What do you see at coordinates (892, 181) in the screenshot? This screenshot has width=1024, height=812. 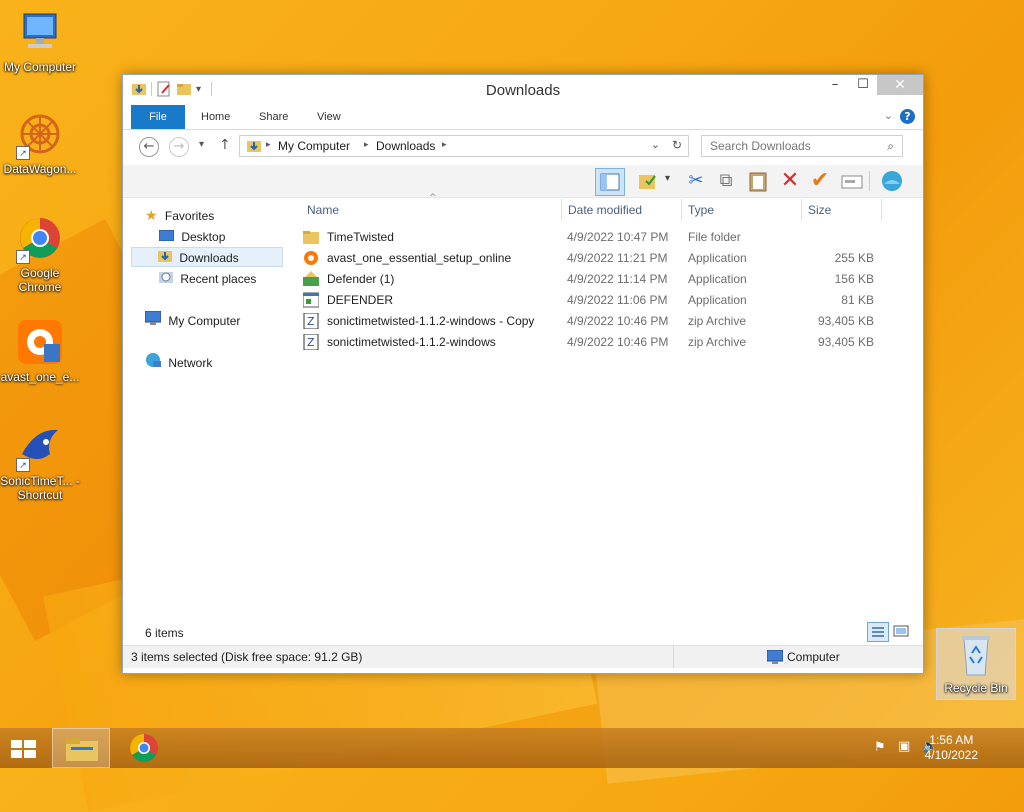 I see `network-globe-icon` at bounding box center [892, 181].